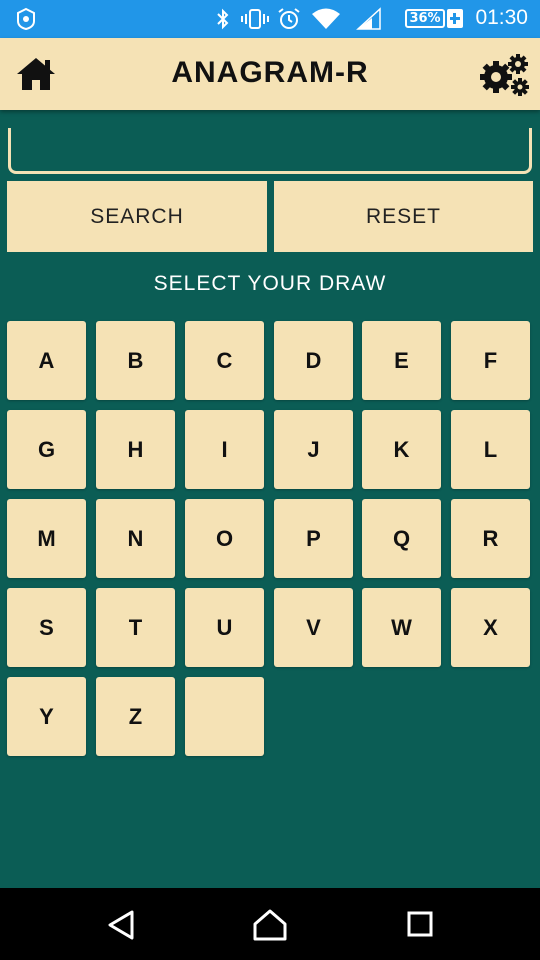  What do you see at coordinates (46, 627) in the screenshot?
I see `letter-tile-s: S` at bounding box center [46, 627].